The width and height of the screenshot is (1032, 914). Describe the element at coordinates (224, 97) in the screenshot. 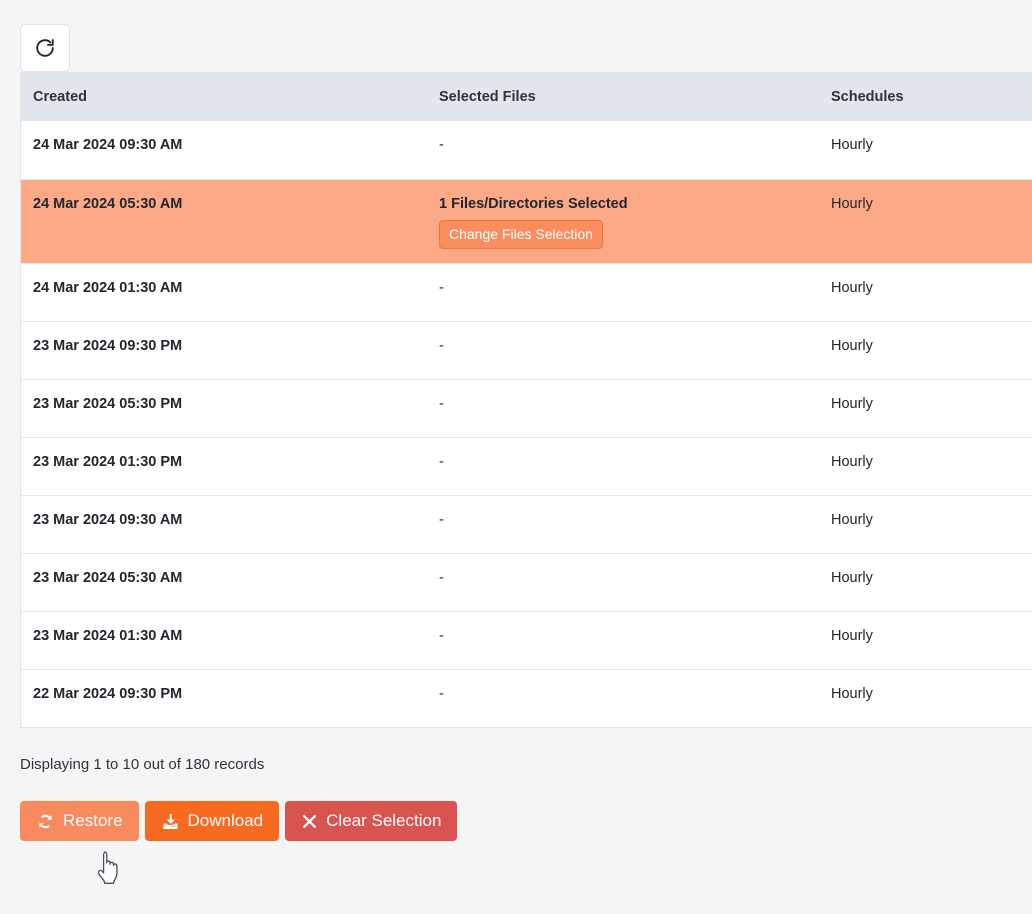

I see `column-header-created: Created` at that location.